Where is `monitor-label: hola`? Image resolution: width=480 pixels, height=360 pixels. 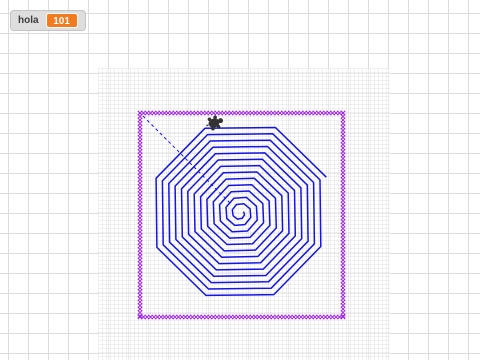
monitor-label: hola is located at coordinates (28, 20).